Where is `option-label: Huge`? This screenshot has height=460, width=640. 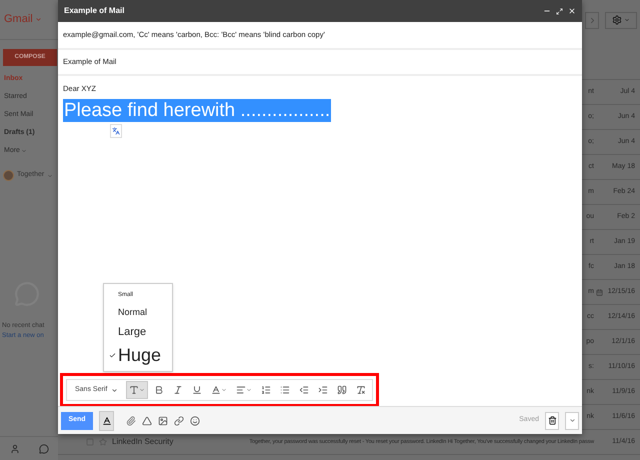
option-label: Huge is located at coordinates (140, 355).